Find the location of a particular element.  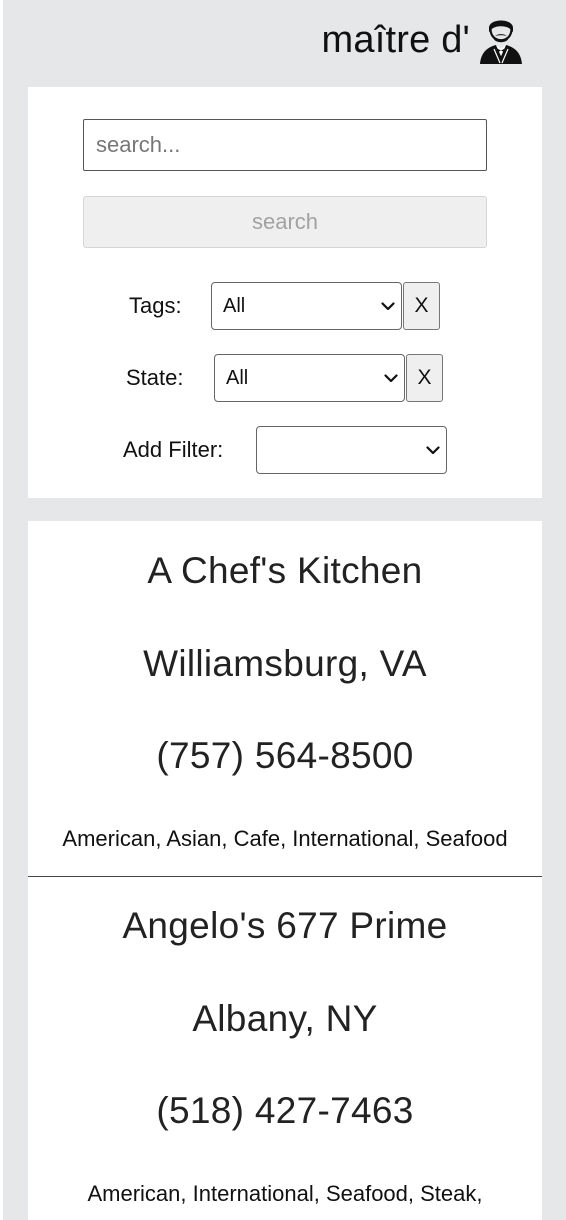

restaurant-name: Angelo's 677 Prime is located at coordinates (285, 925).